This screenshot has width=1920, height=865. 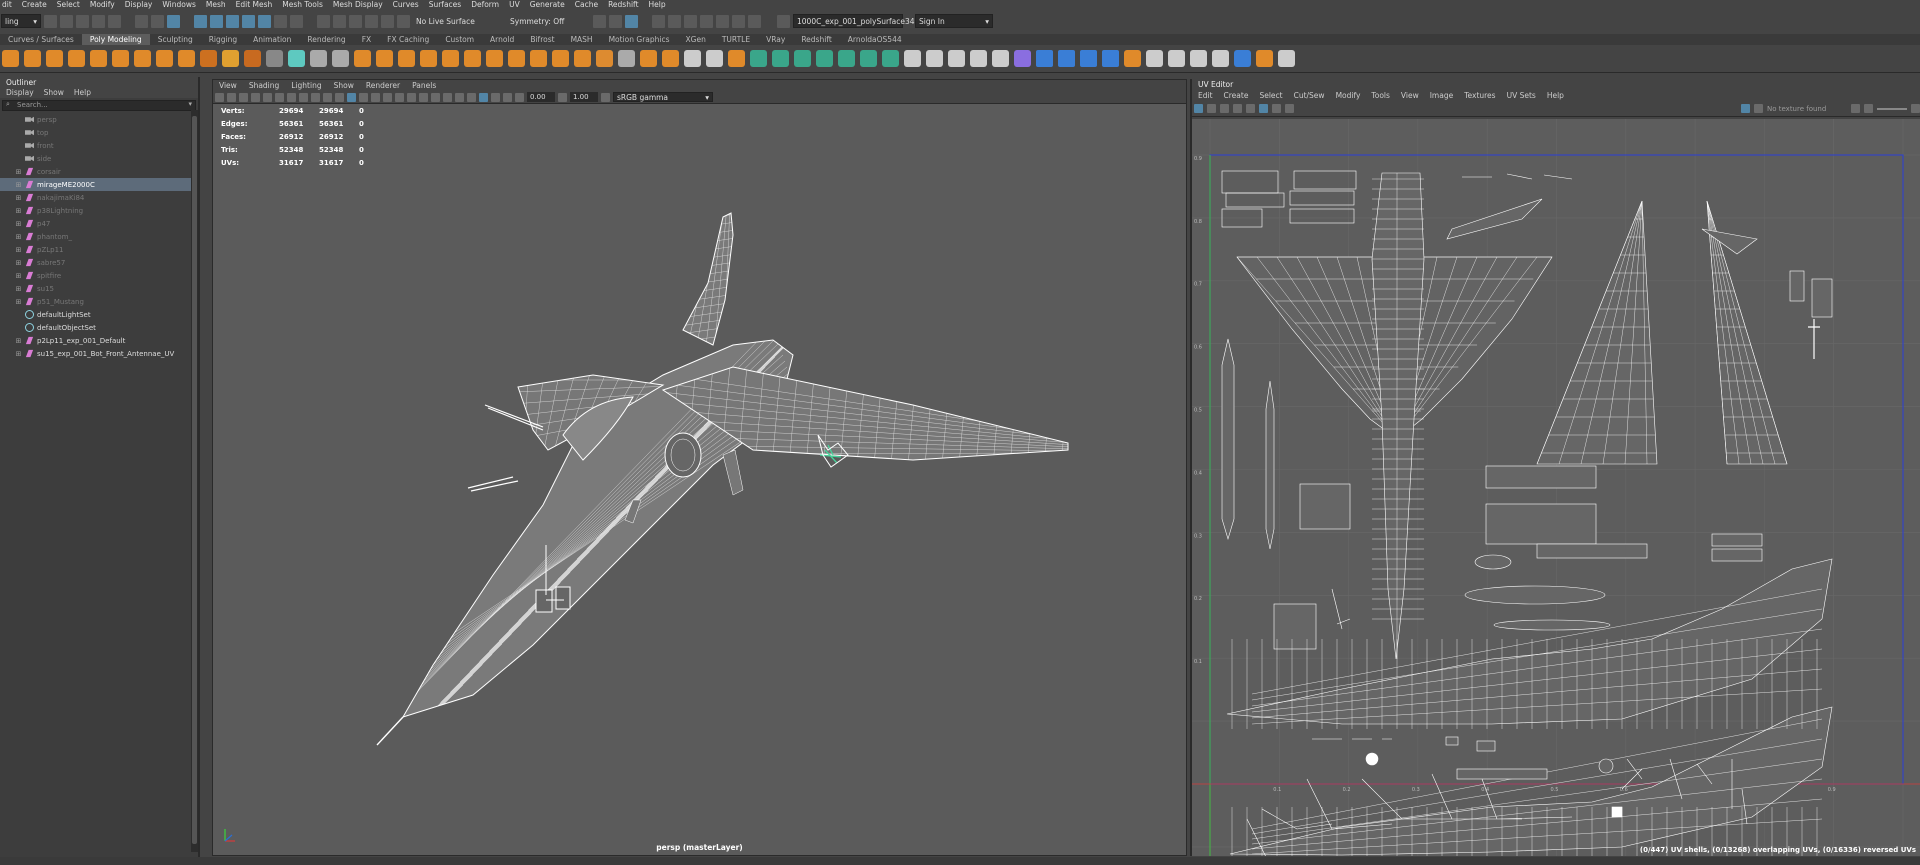 What do you see at coordinates (82, 92) in the screenshot?
I see `outliner-menu-help: Help` at bounding box center [82, 92].